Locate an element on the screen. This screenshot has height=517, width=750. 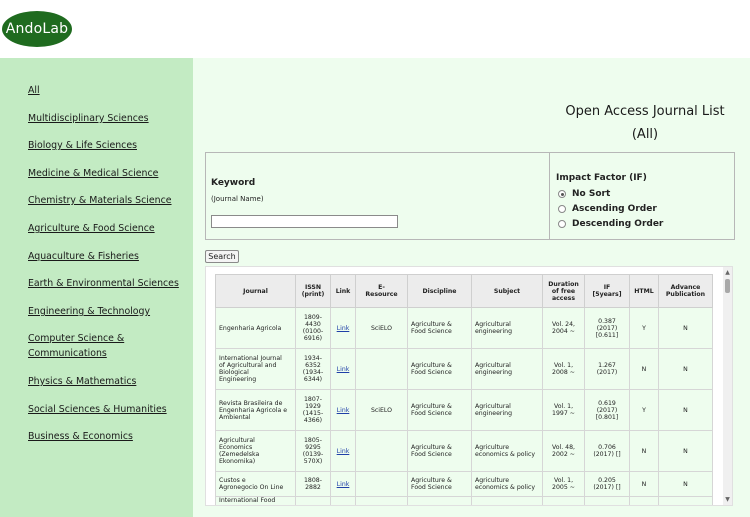
table-cell-journal: Engenharia Agricola is located at coordinates (255, 328).